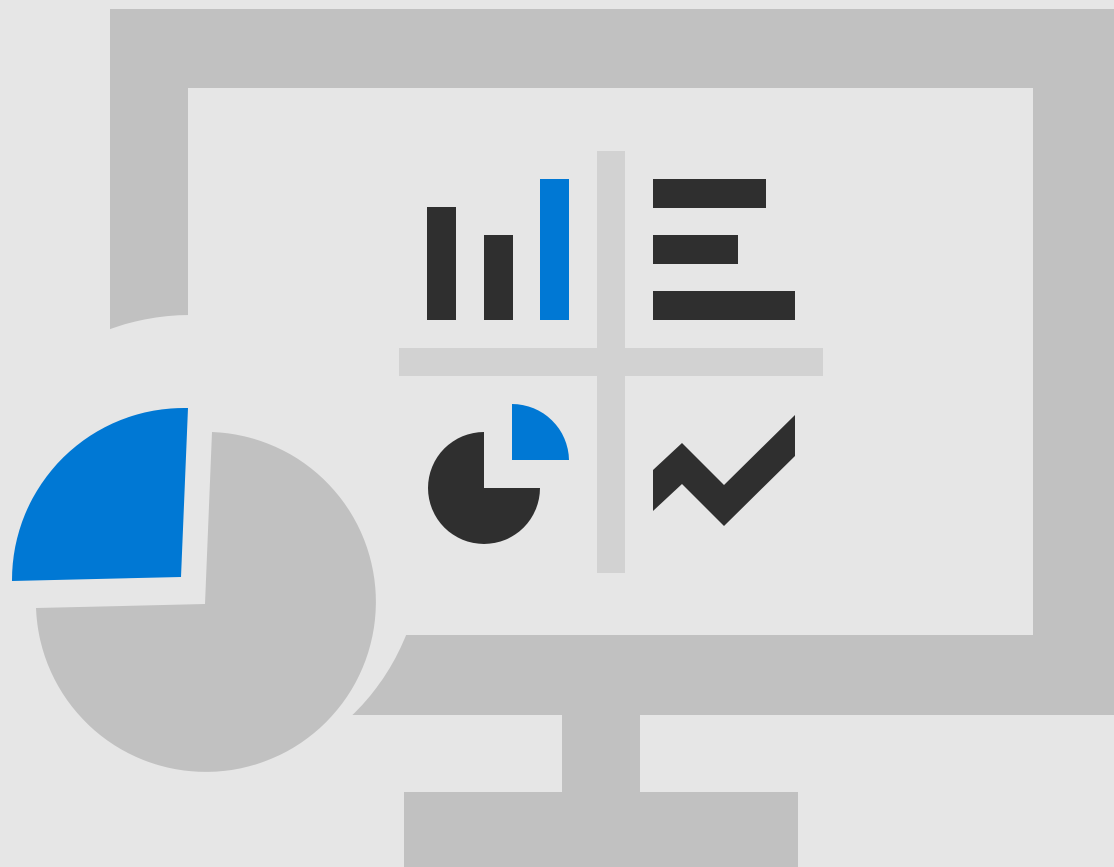  What do you see at coordinates (601, 829) in the screenshot?
I see `monitor-stand` at bounding box center [601, 829].